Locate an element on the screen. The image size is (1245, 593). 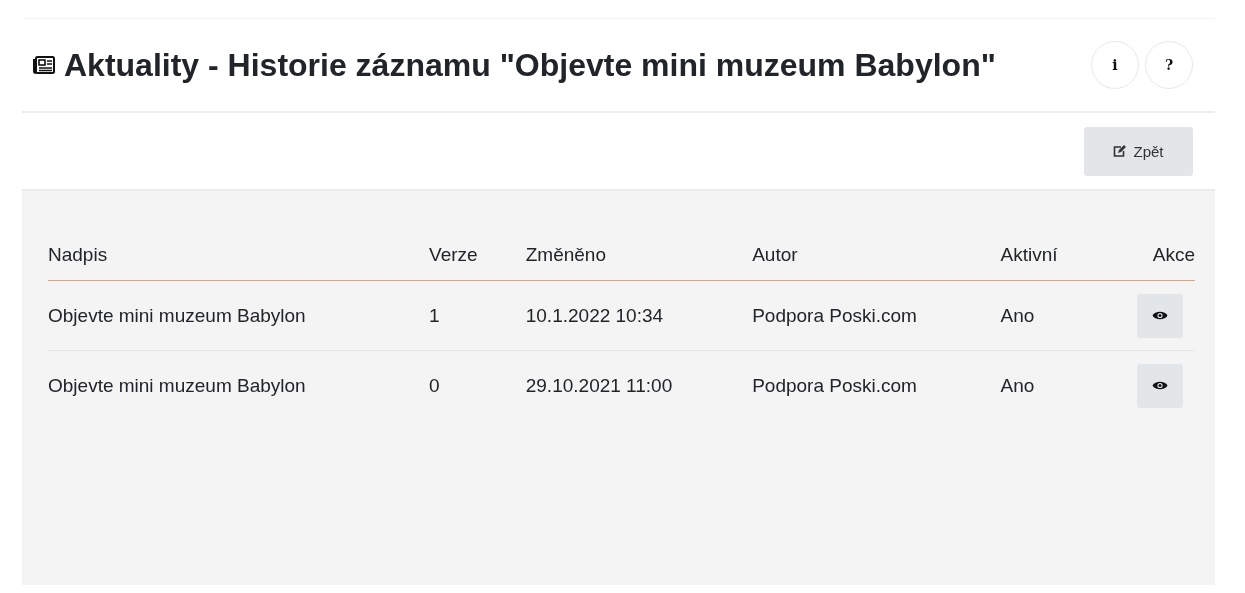
table-cell: Ano is located at coordinates (1068, 385).